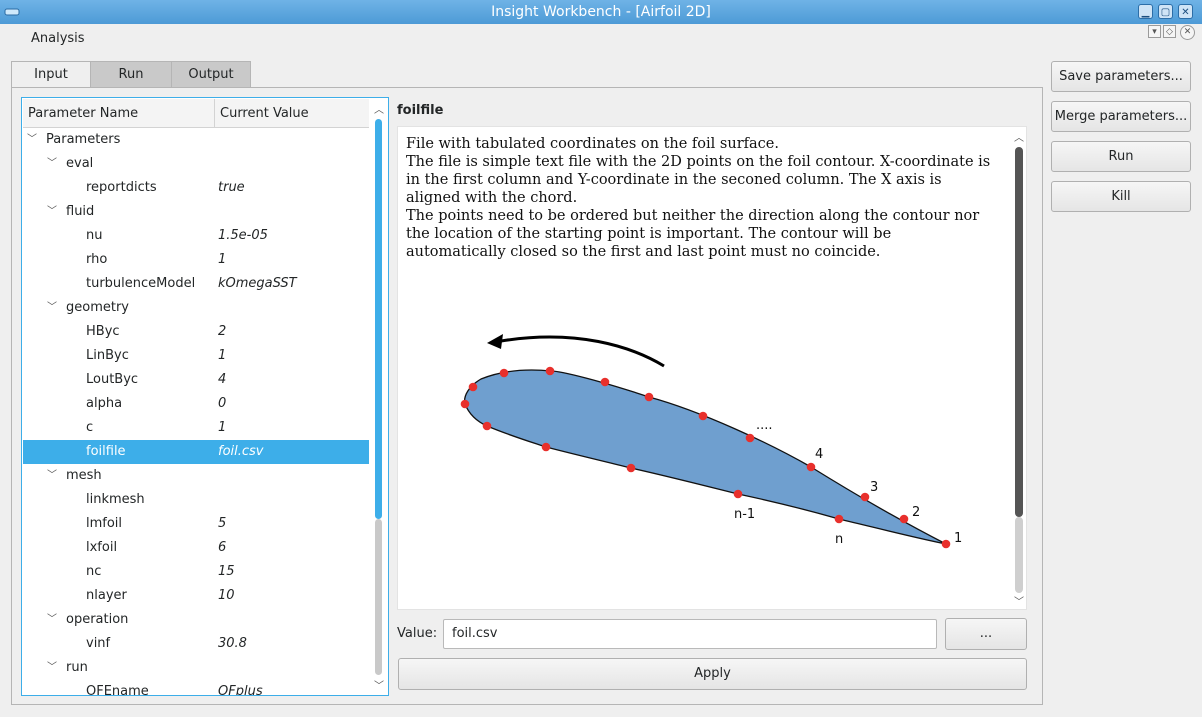 The width and height of the screenshot is (1202, 717). I want to click on tab-output: Output, so click(211, 74).